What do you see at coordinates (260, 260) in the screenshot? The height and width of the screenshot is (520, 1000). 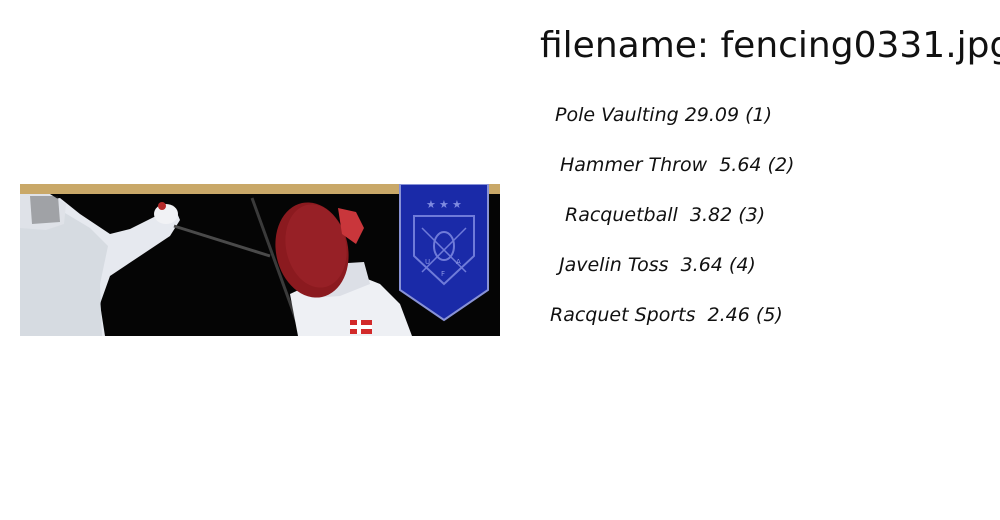 I see `fencing-photo: ★ ★ ★ U A F` at bounding box center [260, 260].